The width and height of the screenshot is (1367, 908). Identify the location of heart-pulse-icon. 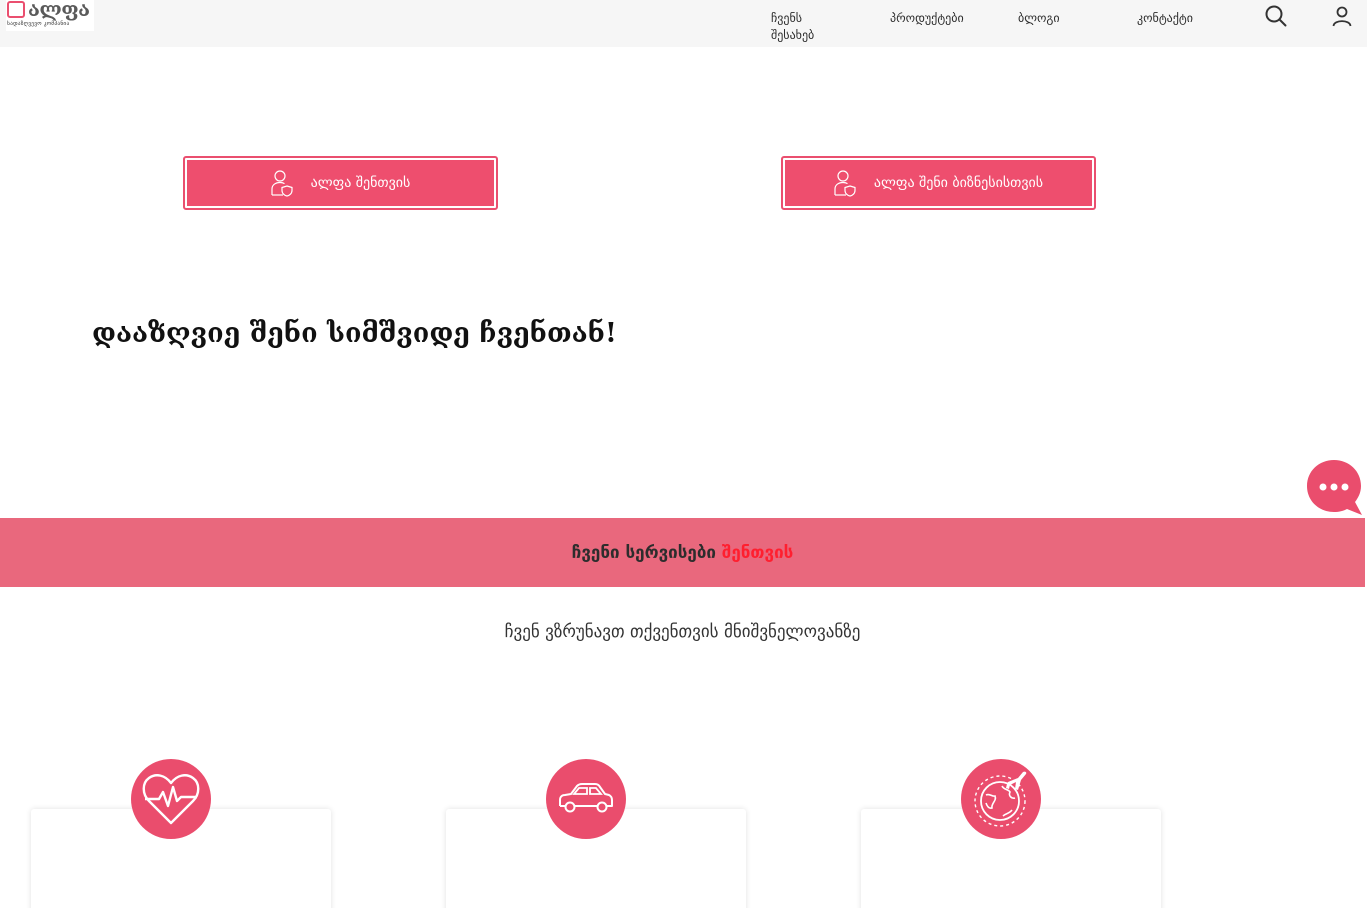
(171, 799).